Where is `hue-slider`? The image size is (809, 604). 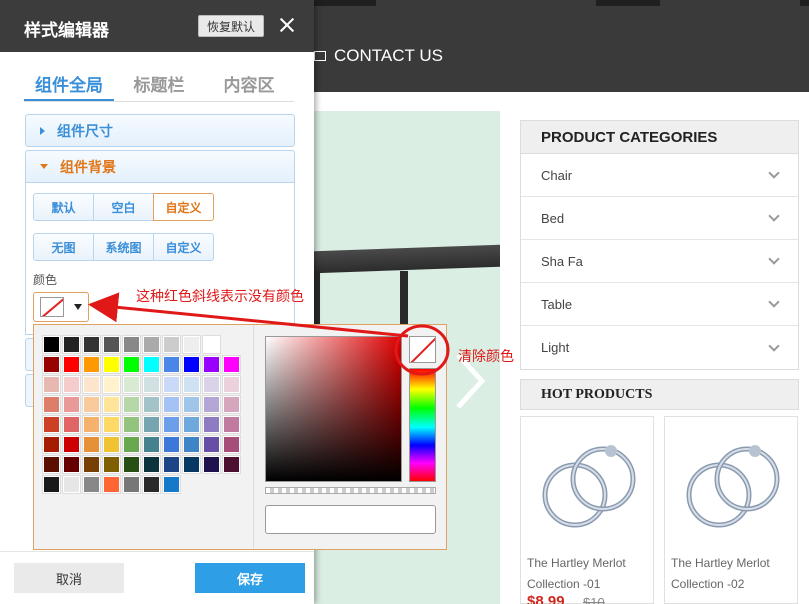
hue-slider is located at coordinates (422, 425).